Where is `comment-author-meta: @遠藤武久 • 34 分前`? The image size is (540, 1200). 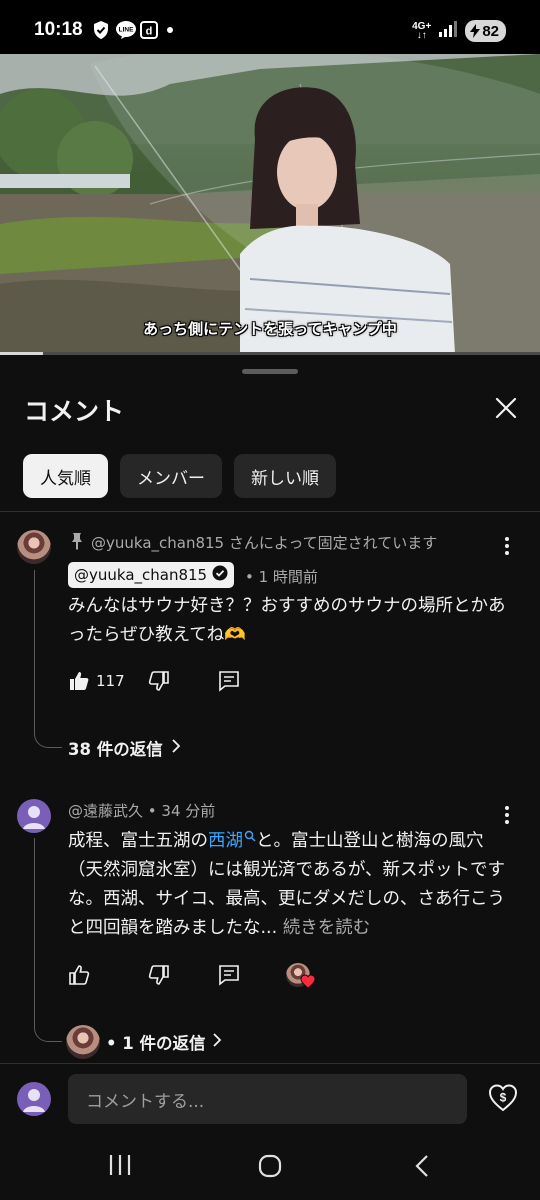
comment-author-meta: @遠藤武久 • 34 分前 is located at coordinates (141, 810).